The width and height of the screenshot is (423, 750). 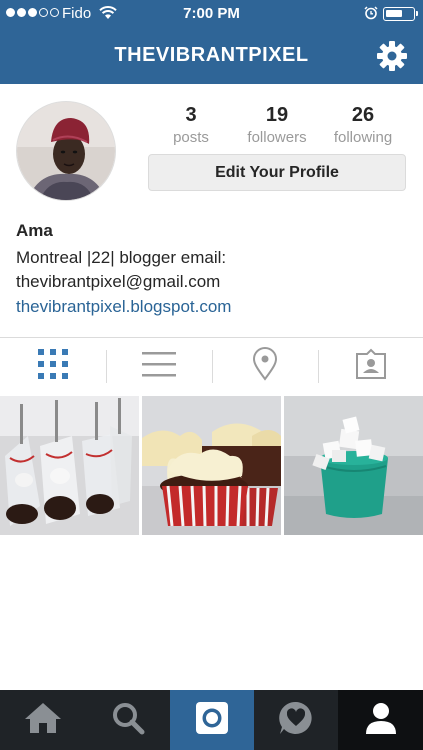 I want to click on bottom-nav, so click(x=211, y=720).